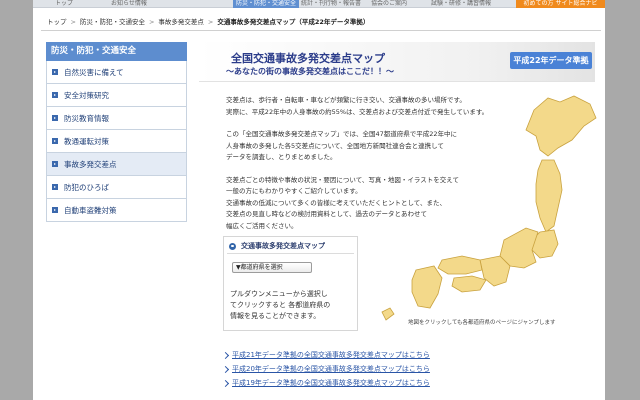 This screenshot has height=400, width=640. Describe the element at coordinates (266, 4) in the screenshot. I see `nav-item-safety: 防災・防犯・交通安全` at that location.